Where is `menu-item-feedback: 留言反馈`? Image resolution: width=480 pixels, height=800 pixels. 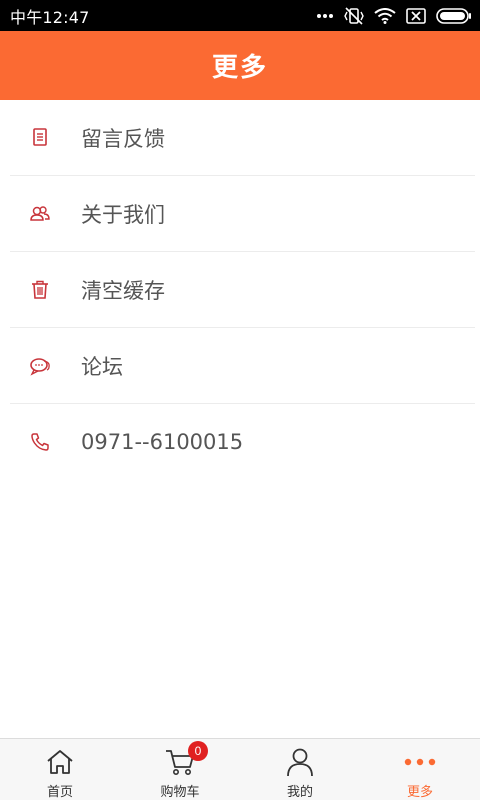 menu-item-feedback: 留言反馈 is located at coordinates (240, 138).